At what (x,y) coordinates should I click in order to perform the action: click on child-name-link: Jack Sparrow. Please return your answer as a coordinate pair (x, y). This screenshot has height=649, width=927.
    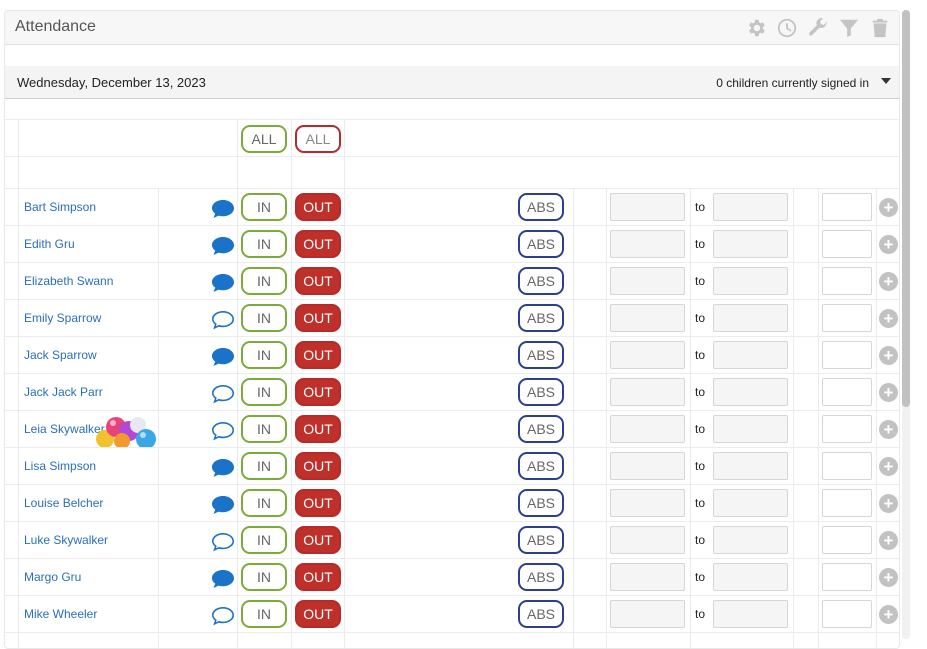
    Looking at the image, I should click on (60, 355).